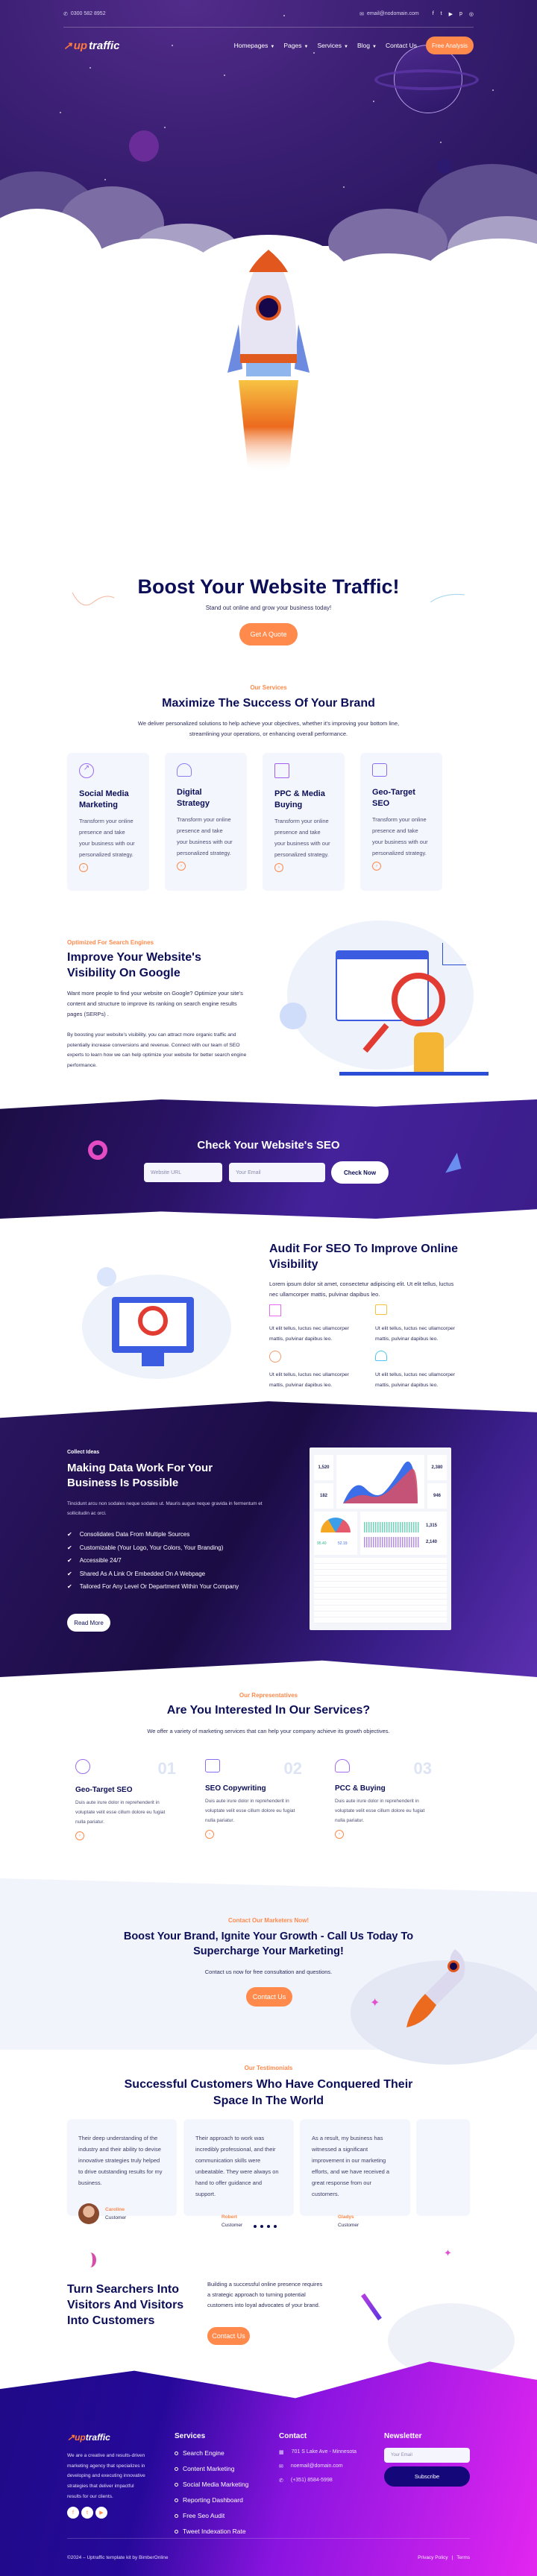 The image size is (537, 2576). Describe the element at coordinates (292, 1769) in the screenshot. I see `service-number: 02` at that location.